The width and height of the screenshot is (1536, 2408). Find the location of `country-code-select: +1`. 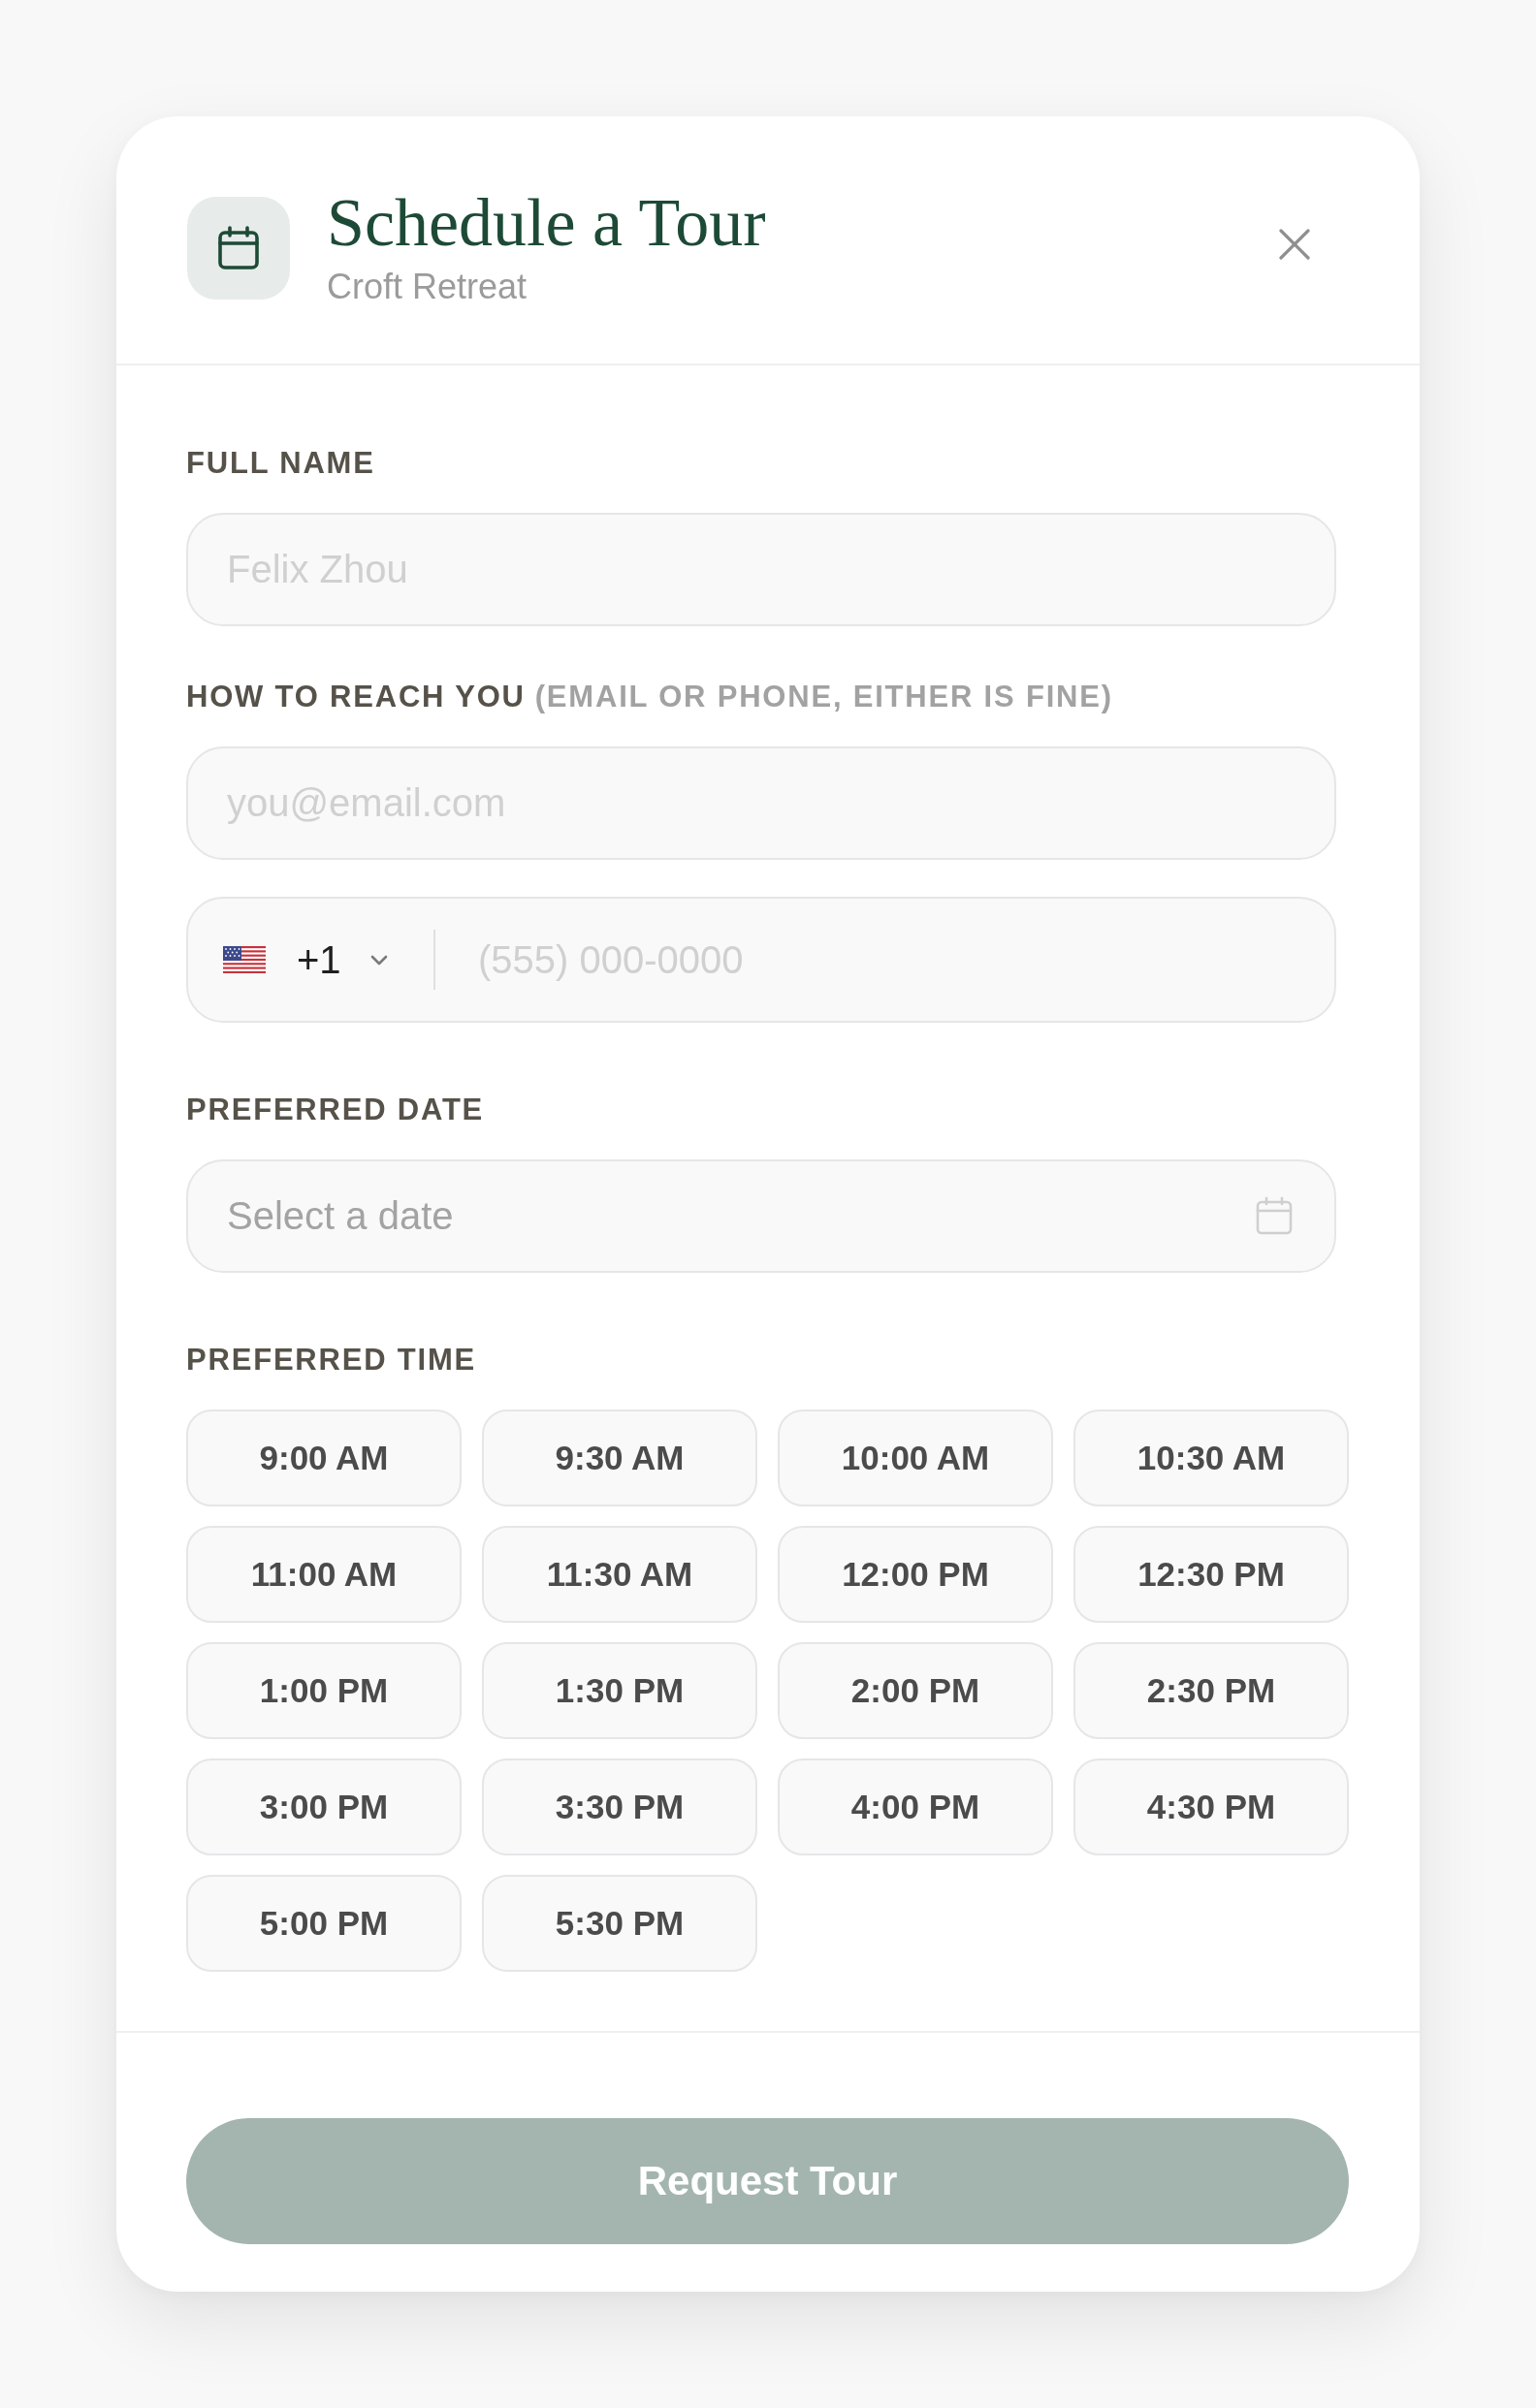

country-code-select: +1 is located at coordinates (305, 960).